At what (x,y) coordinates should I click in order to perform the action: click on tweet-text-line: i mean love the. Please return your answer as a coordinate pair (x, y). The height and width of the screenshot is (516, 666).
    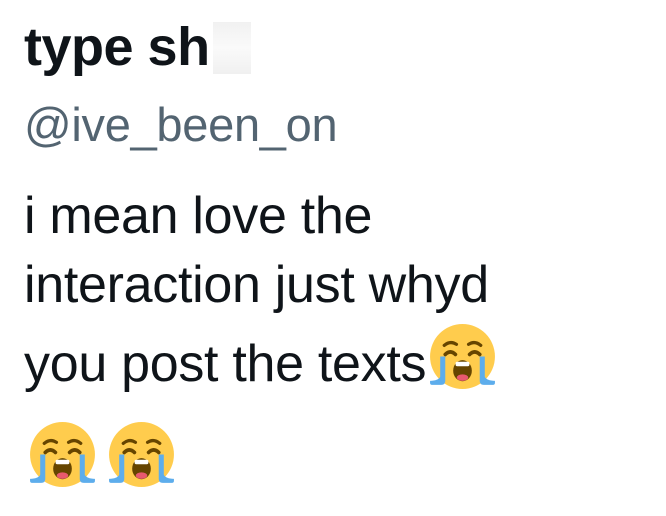
    Looking at the image, I should click on (198, 216).